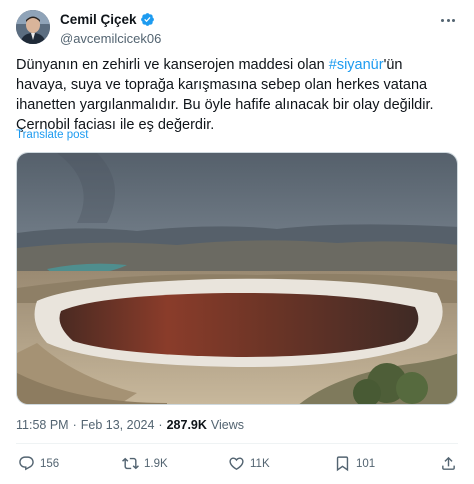  I want to click on tweet-meta: 11:58 PM · Feb 13, 2024 · 287.9K Views, so click(130, 425).